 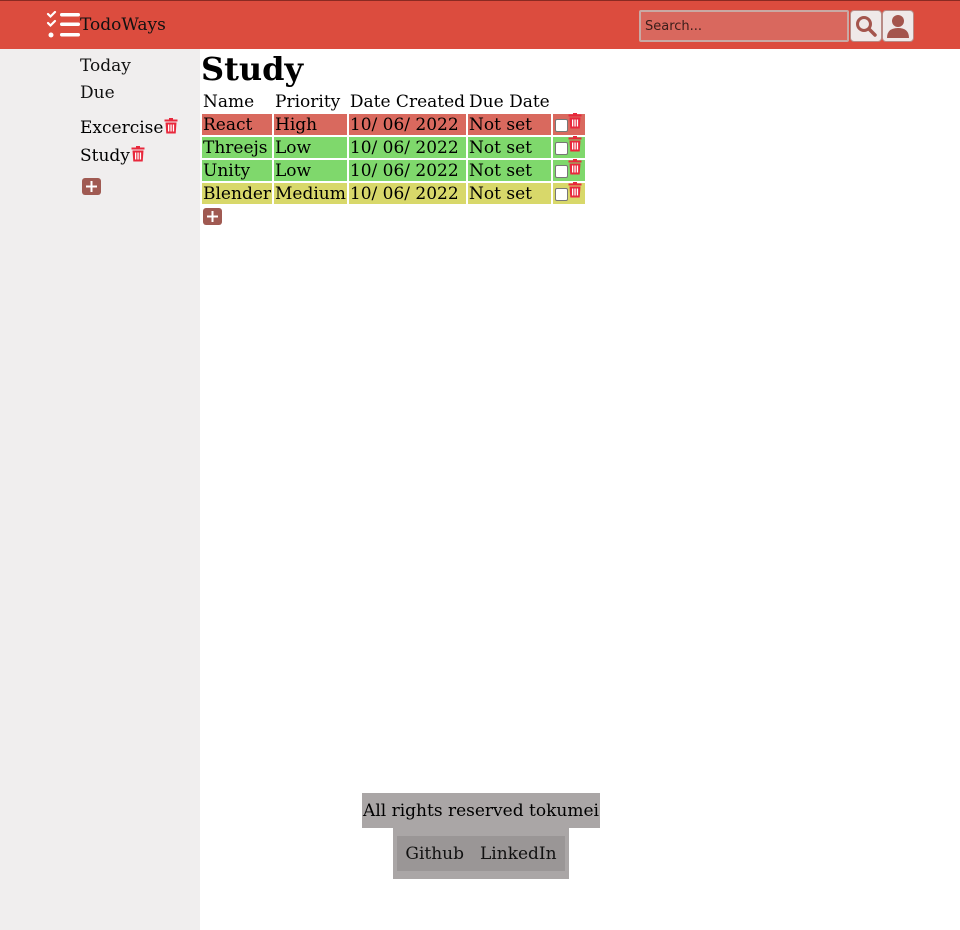 I want to click on column-header-name: Name, so click(x=229, y=101).